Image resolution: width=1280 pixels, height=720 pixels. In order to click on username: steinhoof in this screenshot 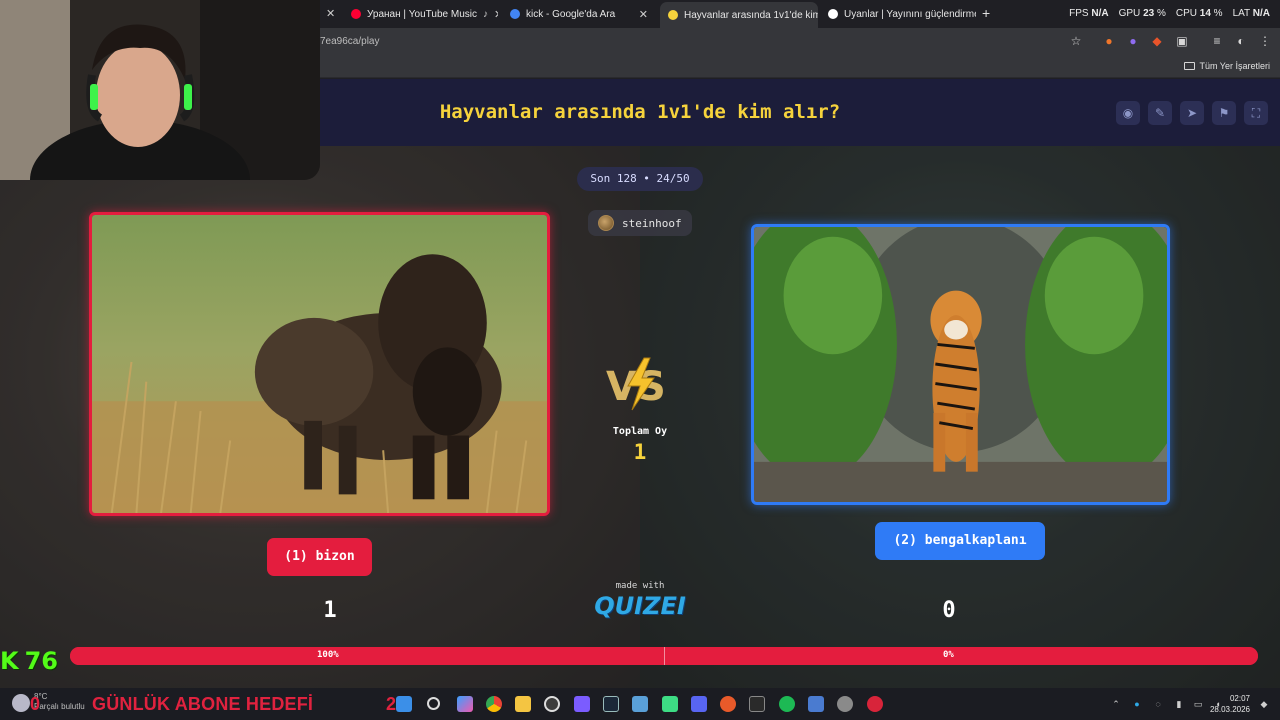, I will do `click(652, 223)`.